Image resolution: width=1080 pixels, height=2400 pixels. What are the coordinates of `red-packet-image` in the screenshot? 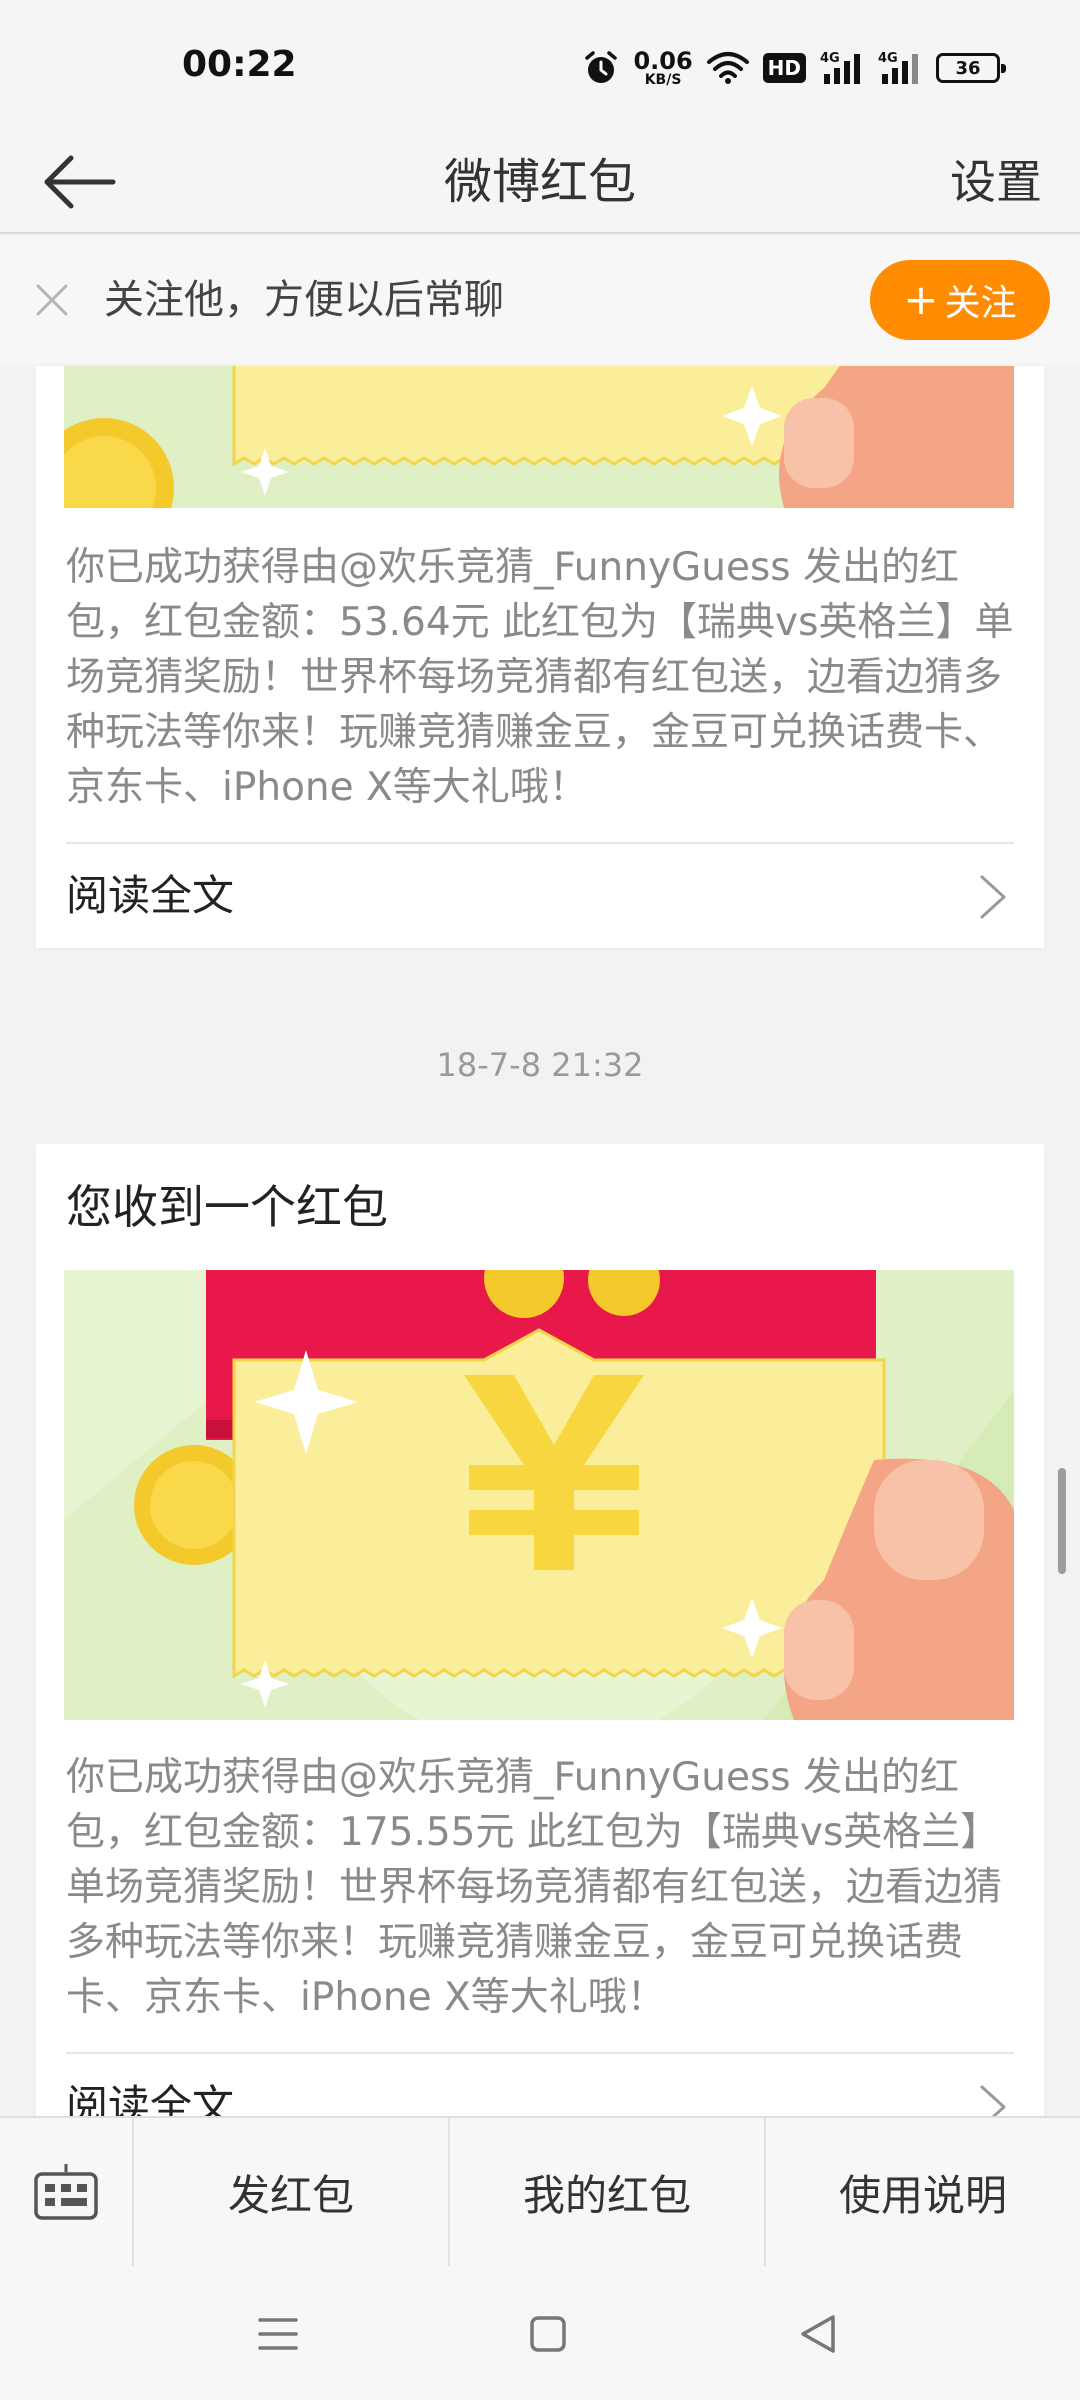 It's located at (539, 437).